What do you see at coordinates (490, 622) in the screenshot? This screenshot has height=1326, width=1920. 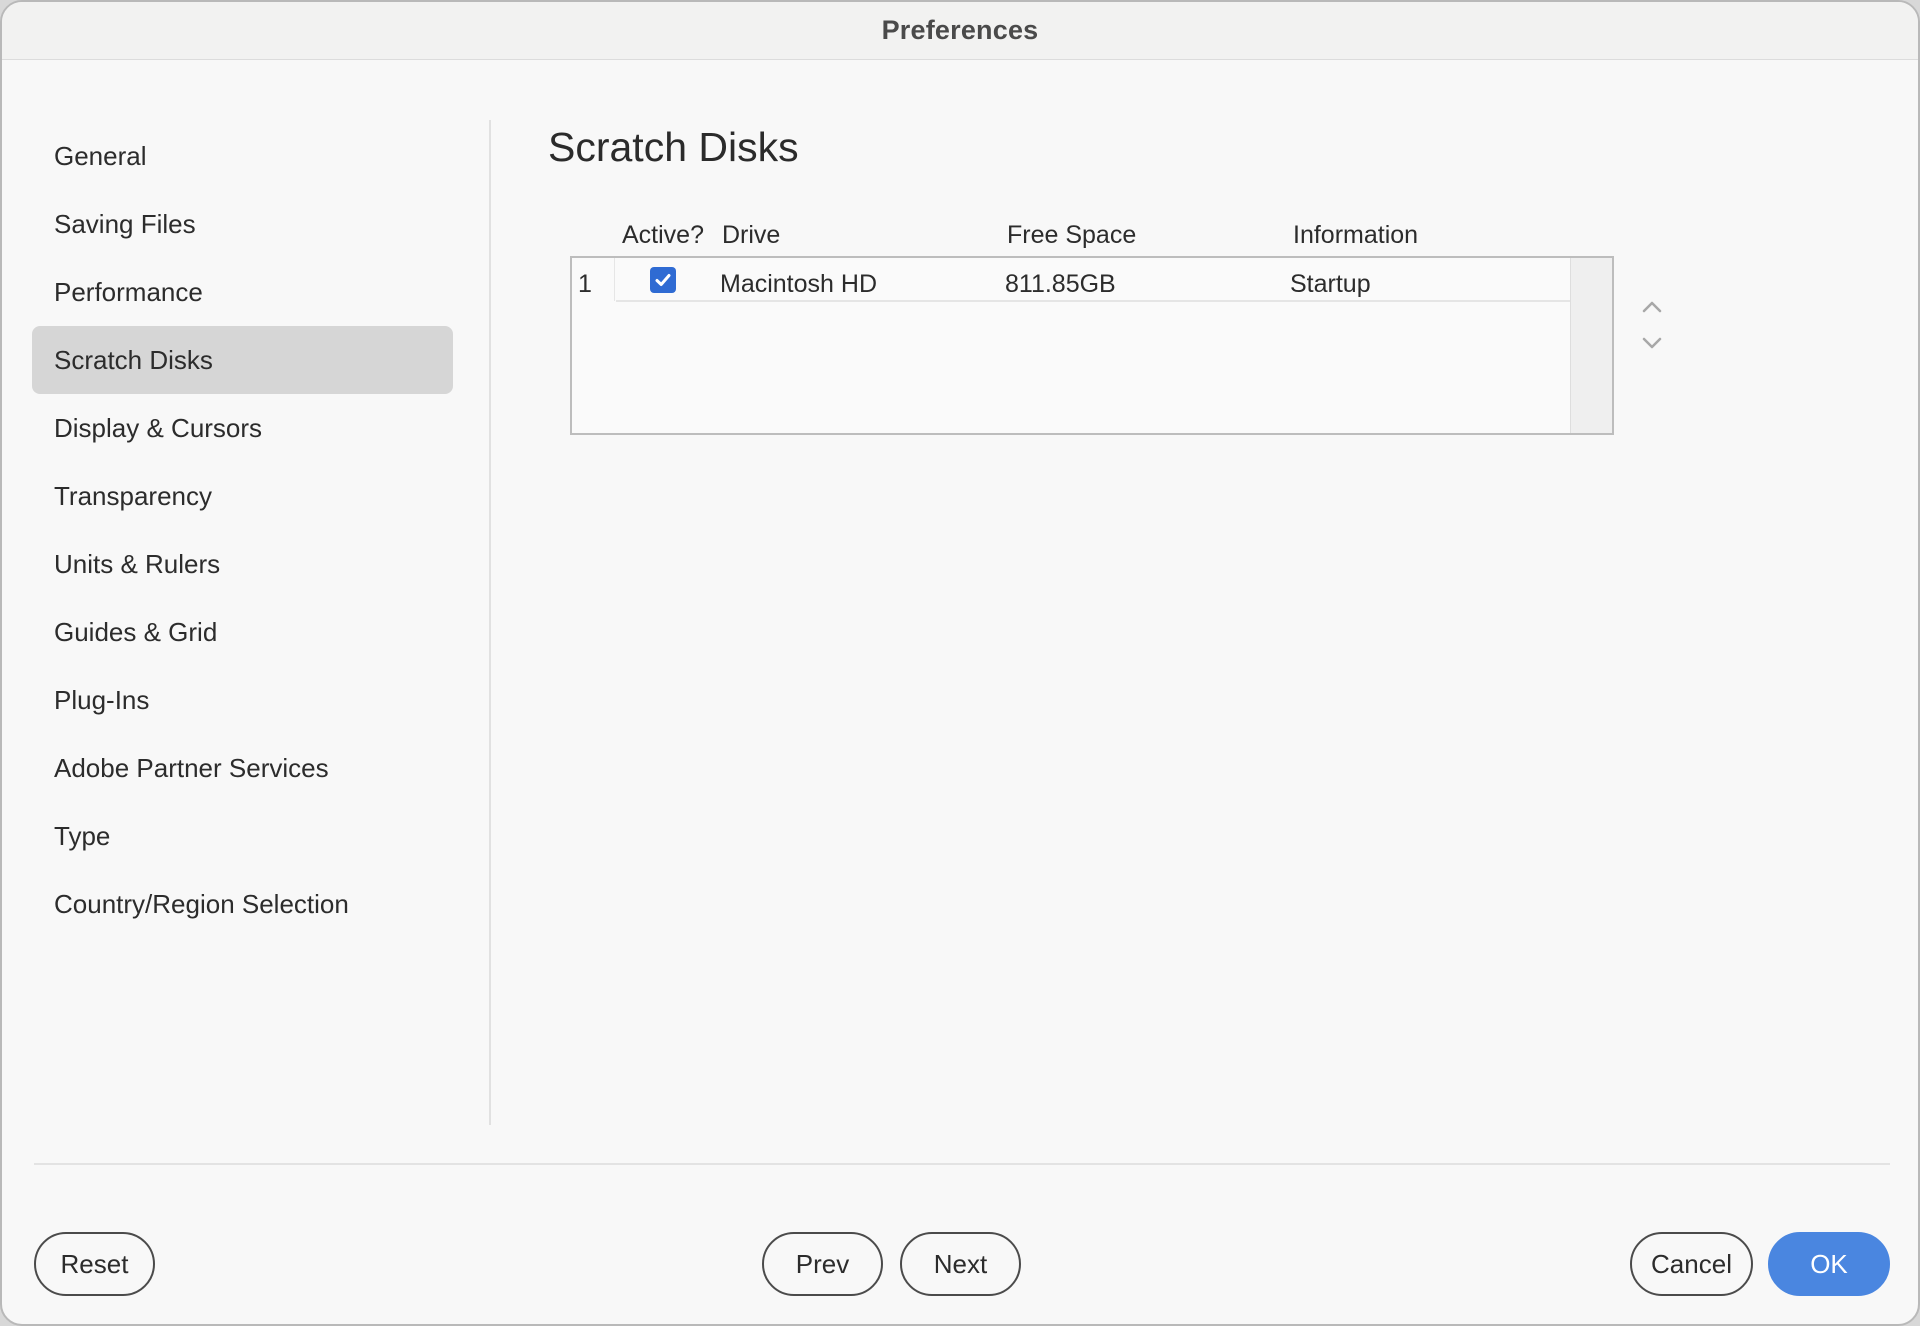 I see `sidebar-divider` at bounding box center [490, 622].